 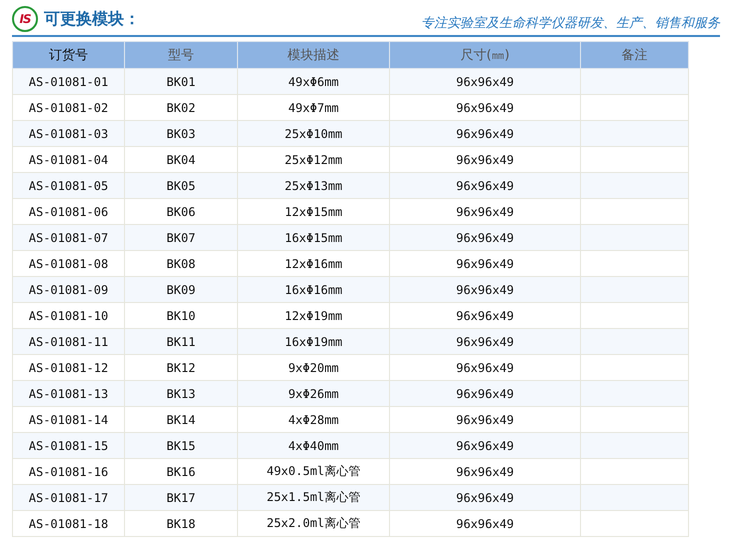 I want to click on size-cell: 96x96x49, so click(x=485, y=523).